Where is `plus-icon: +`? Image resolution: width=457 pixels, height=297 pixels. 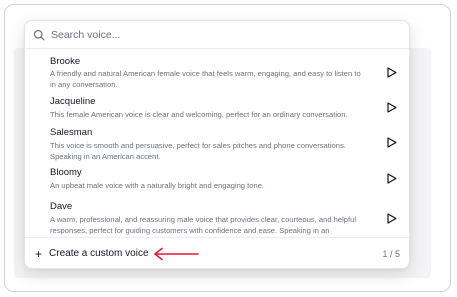 plus-icon: + is located at coordinates (39, 253).